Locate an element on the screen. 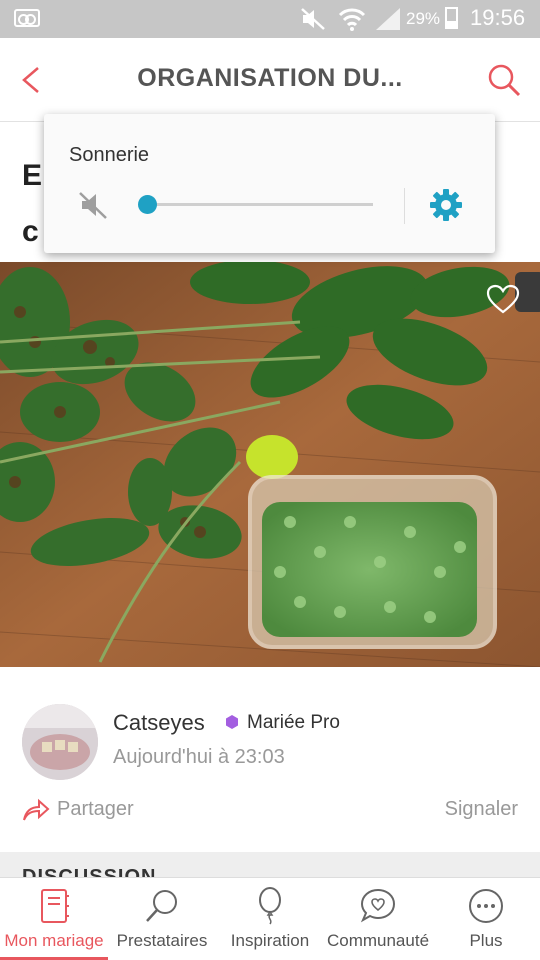 The image size is (540, 960). chat-heart-icon is located at coordinates (378, 905).